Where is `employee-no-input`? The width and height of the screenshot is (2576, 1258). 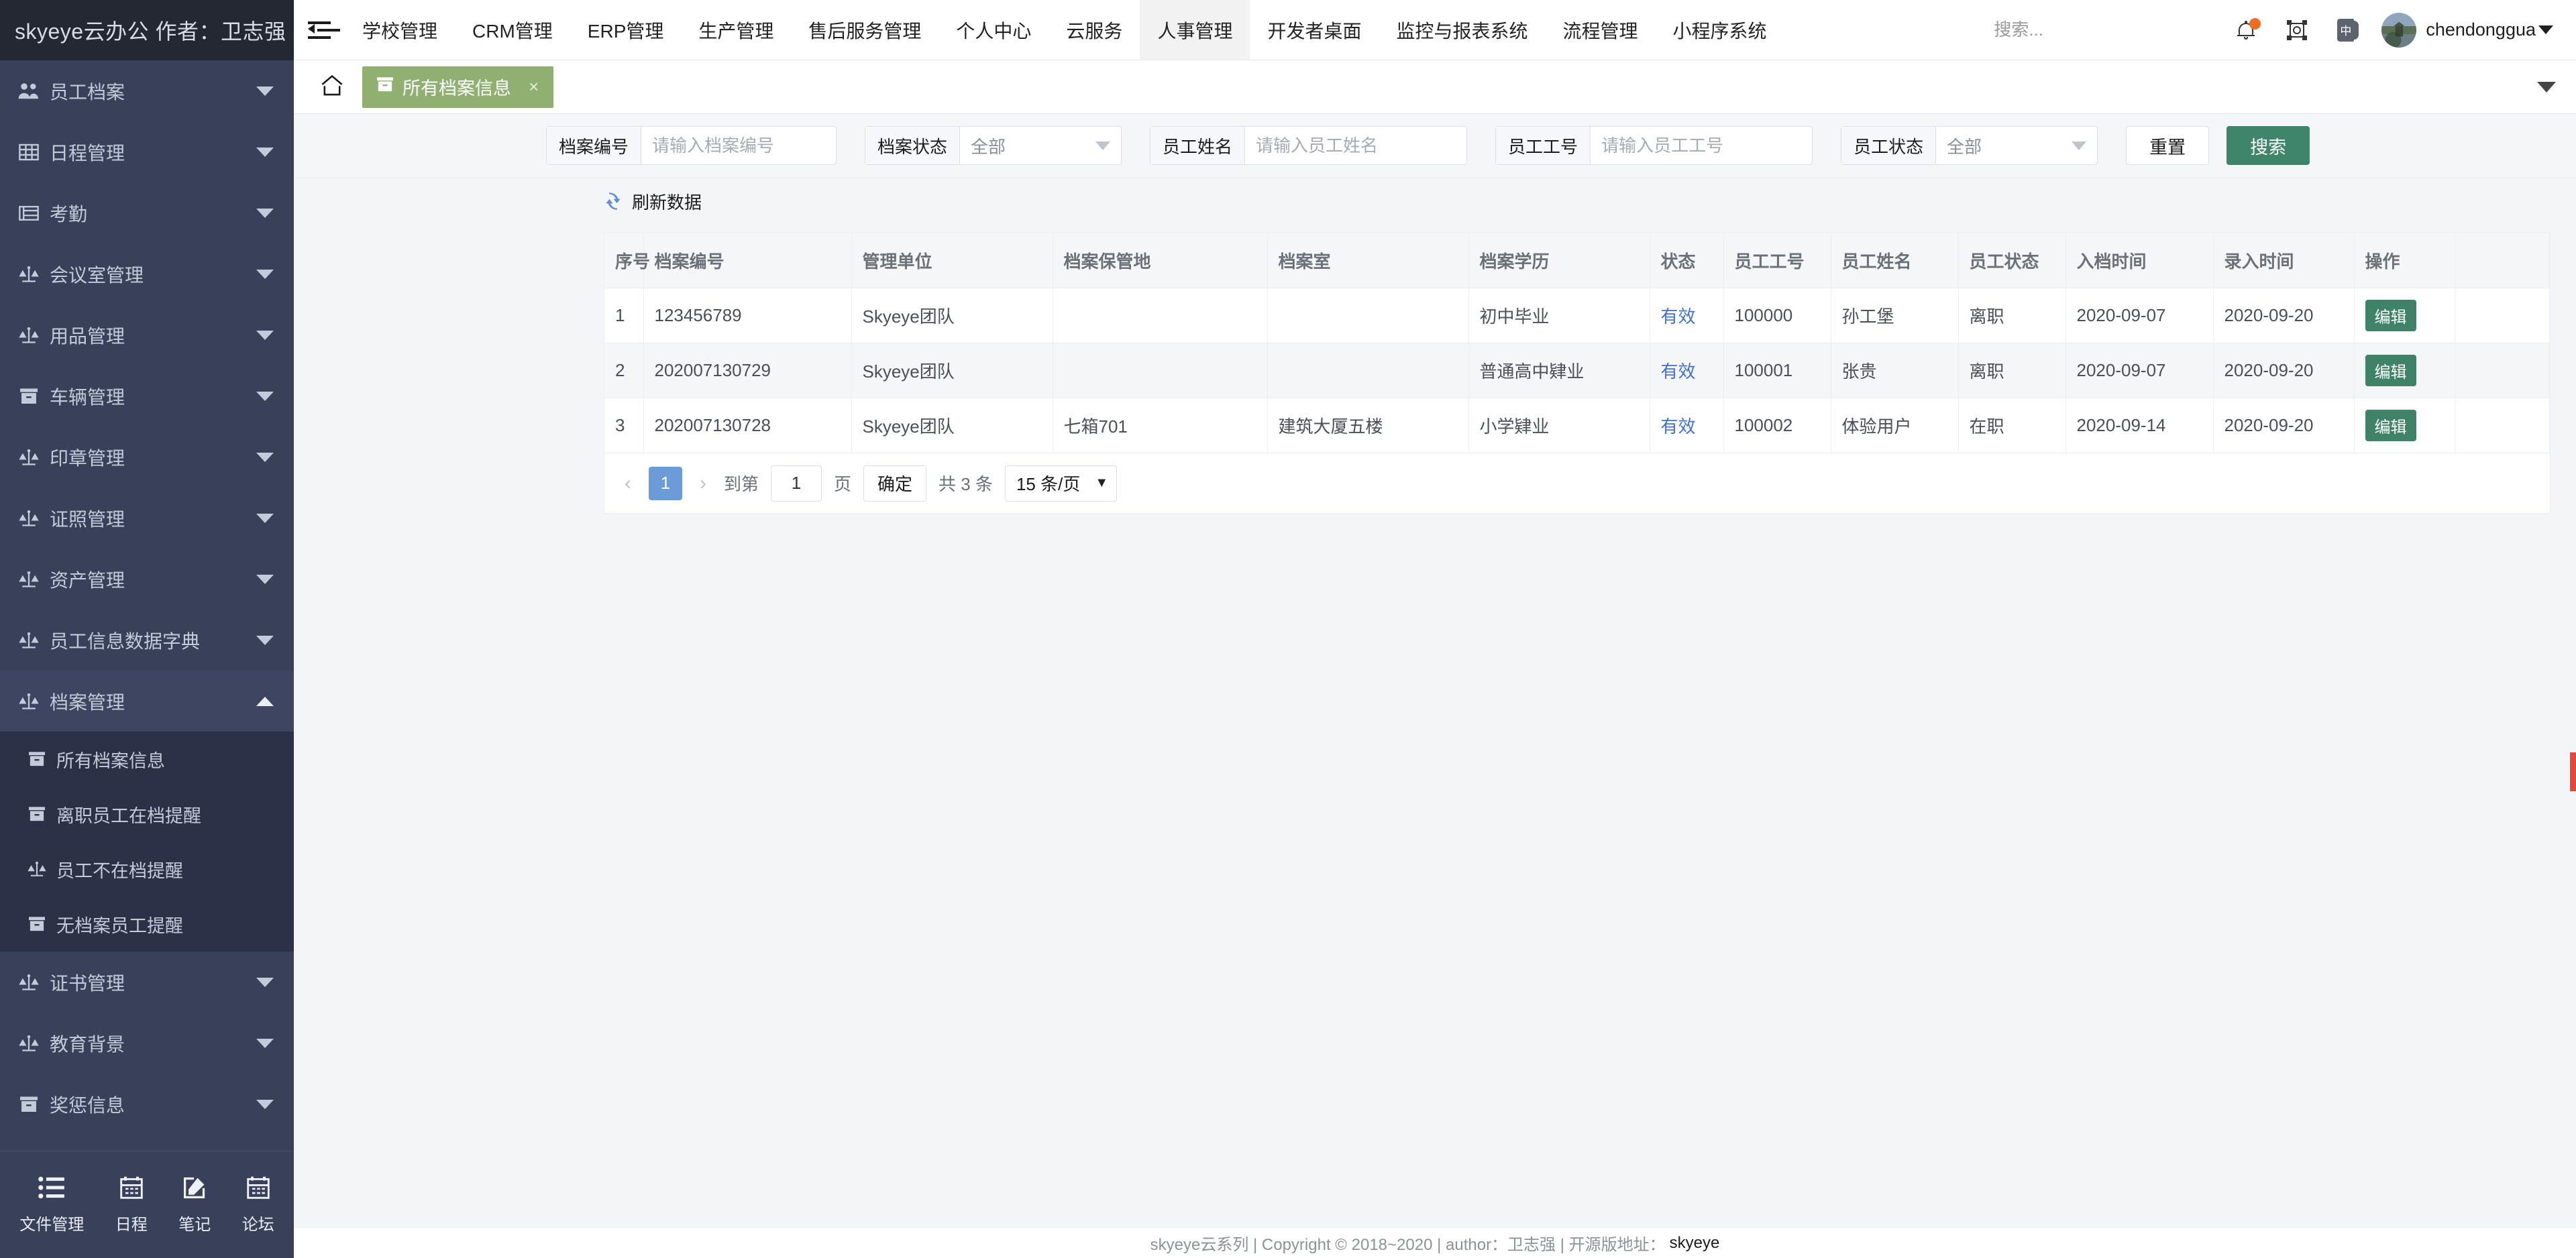 employee-no-input is located at coordinates (1702, 145).